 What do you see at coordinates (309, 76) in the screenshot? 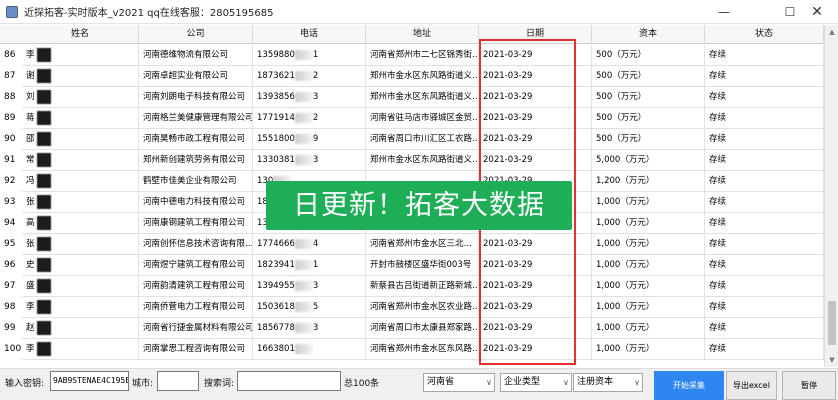
I see `cell-phone: 1873621 2` at bounding box center [309, 76].